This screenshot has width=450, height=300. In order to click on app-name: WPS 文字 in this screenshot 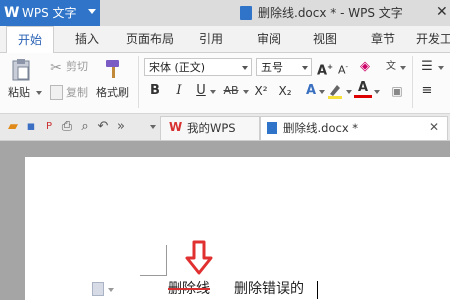, I will do `click(49, 13)`.